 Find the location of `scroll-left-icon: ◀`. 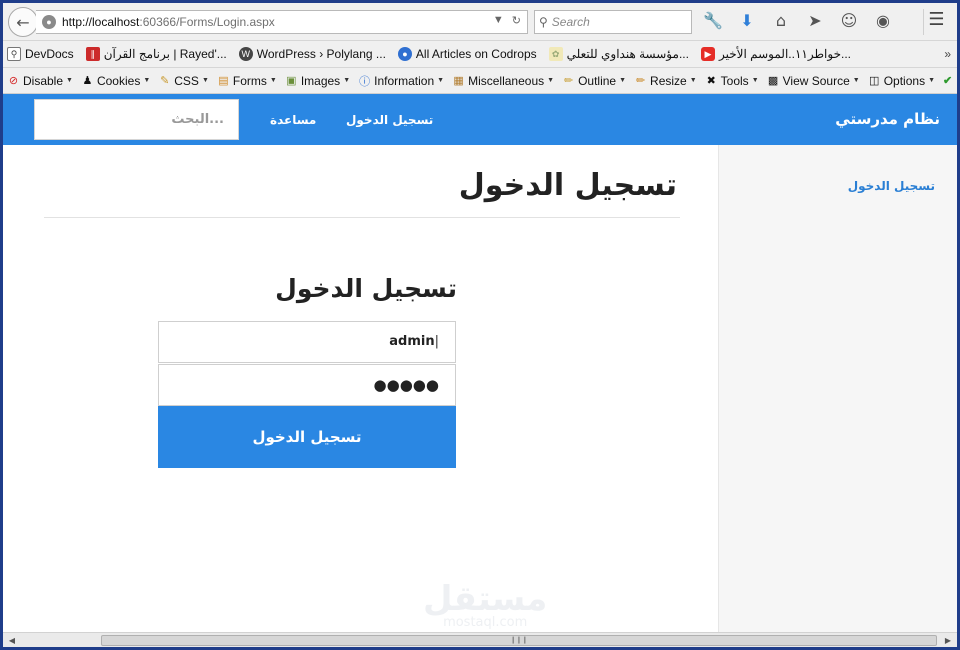

scroll-left-icon: ◀ is located at coordinates (12, 640).